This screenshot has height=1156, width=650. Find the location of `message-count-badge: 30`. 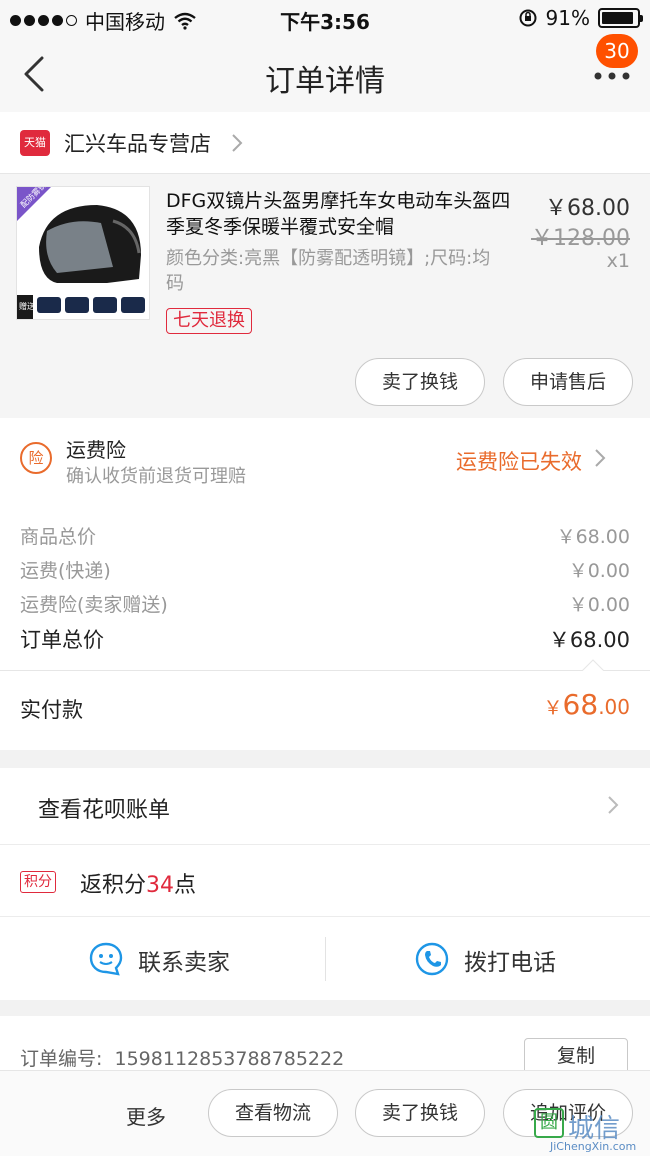

message-count-badge: 30 is located at coordinates (617, 51).